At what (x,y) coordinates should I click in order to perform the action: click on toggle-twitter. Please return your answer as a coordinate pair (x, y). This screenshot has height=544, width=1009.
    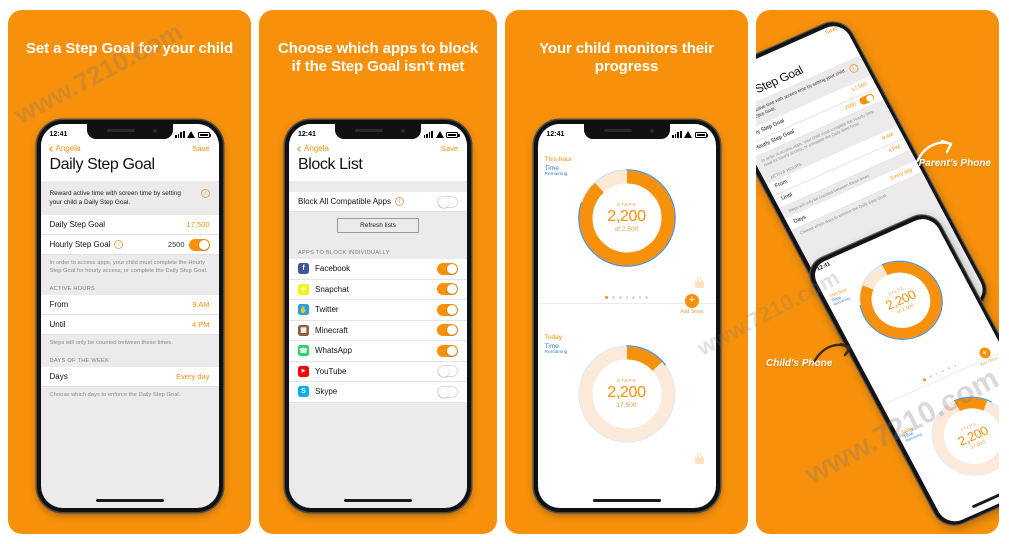
    Looking at the image, I should click on (447, 309).